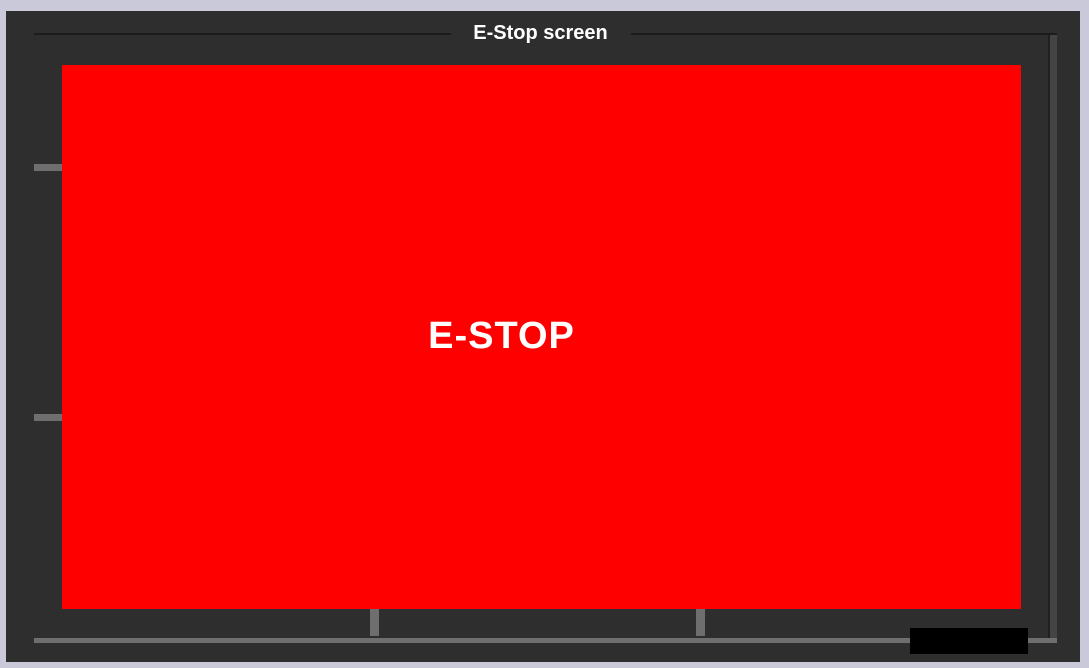  I want to click on window-title: E-Stop screen, so click(540, 33).